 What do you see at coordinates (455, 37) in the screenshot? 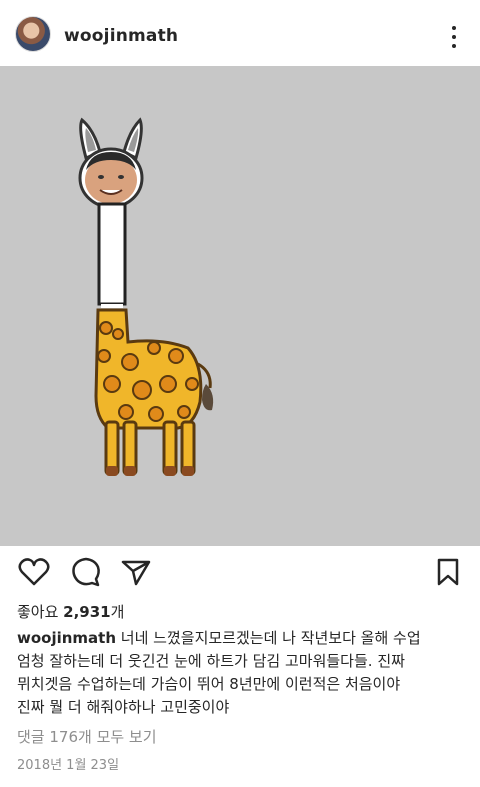
I see `more-options-icon` at bounding box center [455, 37].